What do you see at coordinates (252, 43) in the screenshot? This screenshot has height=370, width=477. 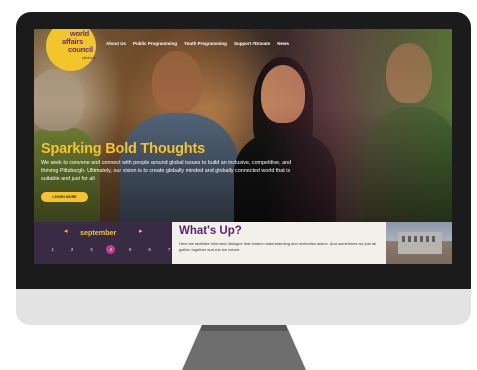 I see `nav-support-donate: Support #Donate` at bounding box center [252, 43].